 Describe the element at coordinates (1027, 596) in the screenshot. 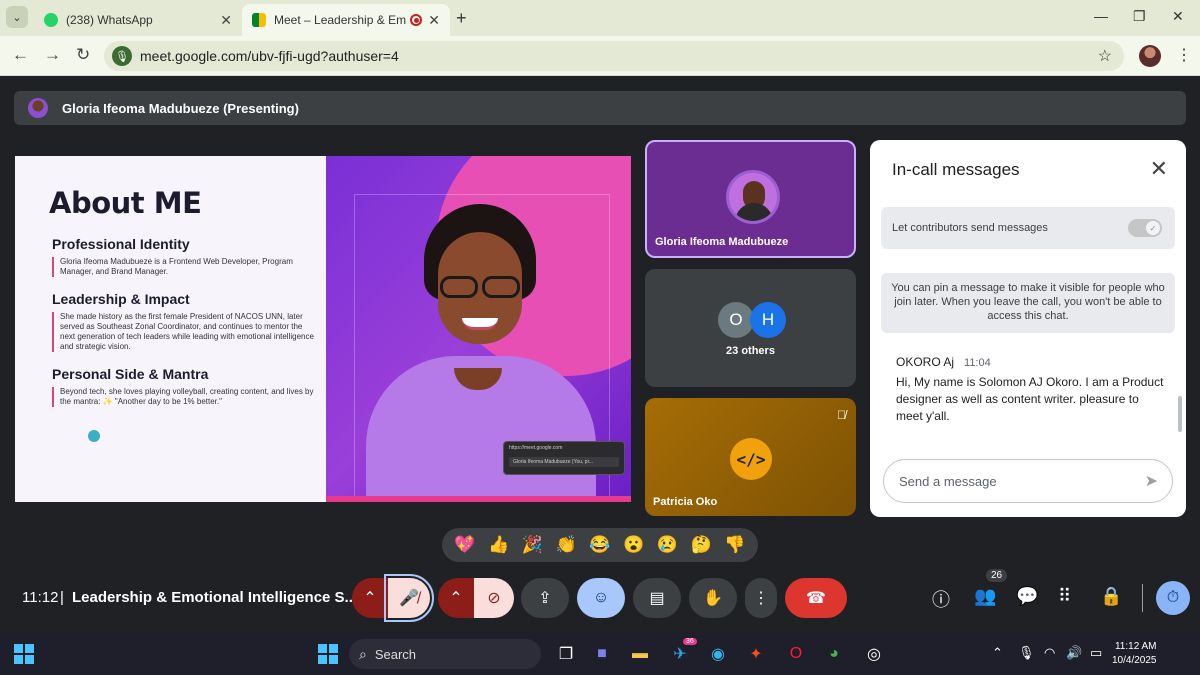

I see `chat-icon: 💬` at that location.